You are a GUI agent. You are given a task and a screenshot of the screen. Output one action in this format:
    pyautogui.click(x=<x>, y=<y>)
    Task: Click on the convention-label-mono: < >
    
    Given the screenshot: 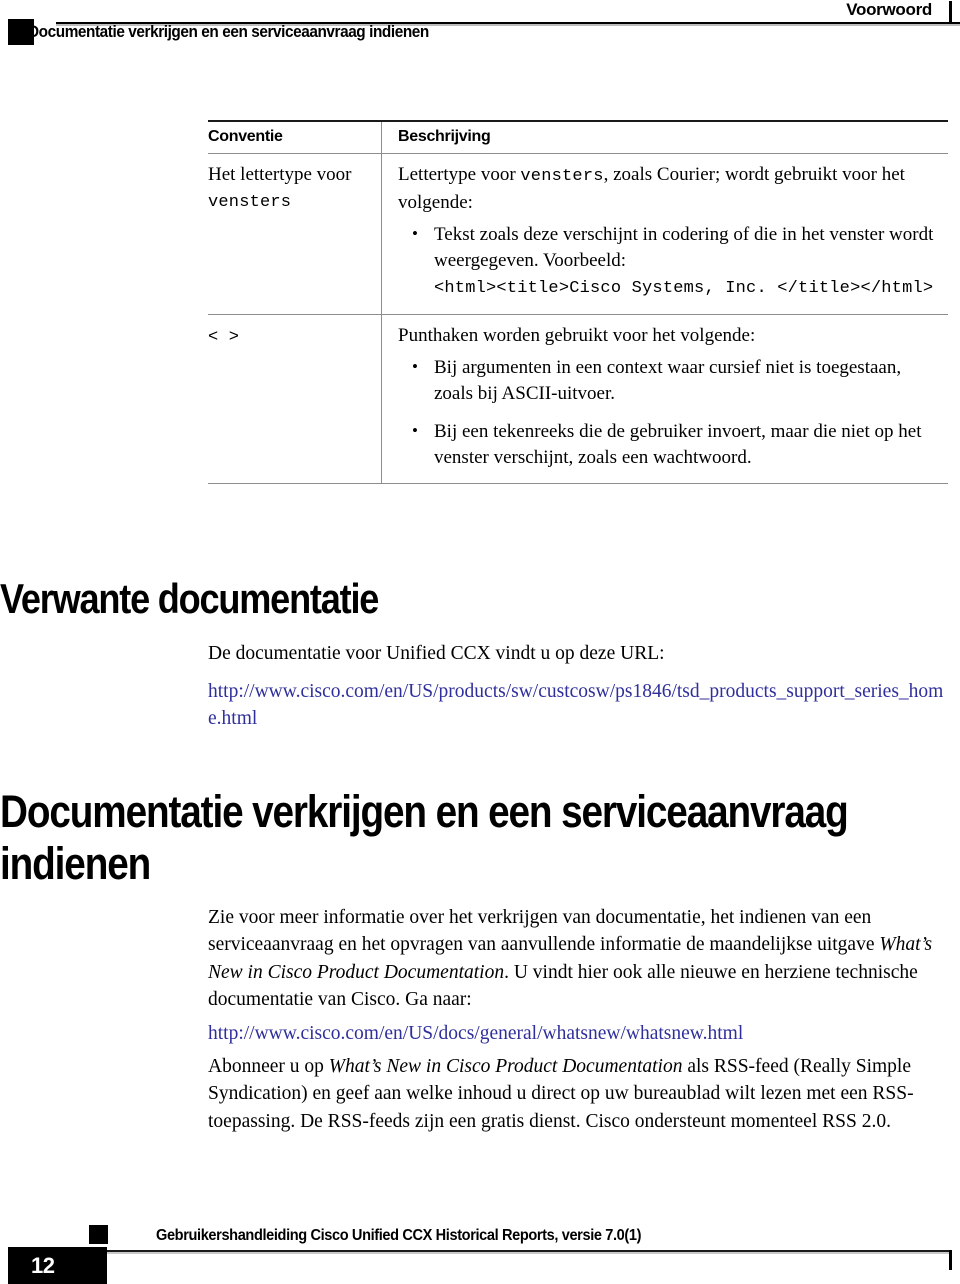 What is the action you would take?
    pyautogui.click(x=224, y=337)
    